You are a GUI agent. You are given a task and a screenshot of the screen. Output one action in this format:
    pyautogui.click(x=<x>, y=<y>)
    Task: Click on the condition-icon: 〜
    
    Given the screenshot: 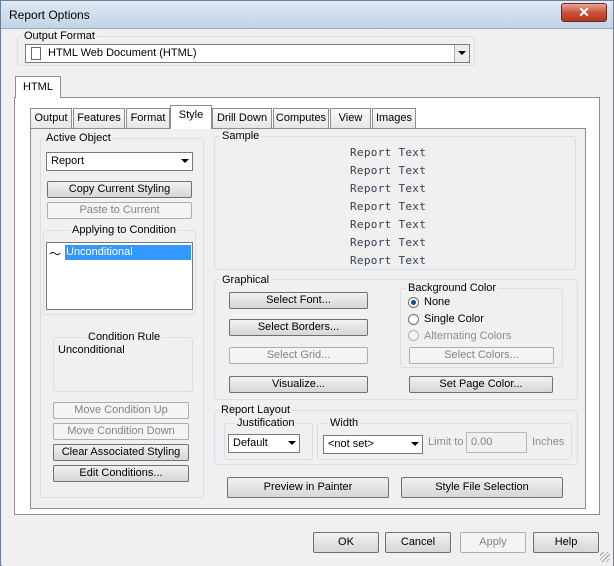 What is the action you would take?
    pyautogui.click(x=55, y=254)
    